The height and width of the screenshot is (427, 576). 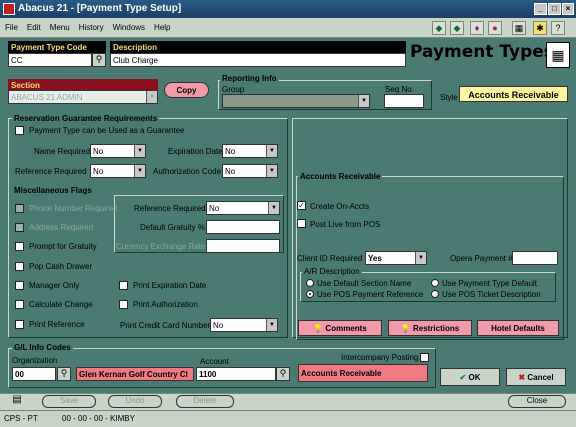 I want to click on restrictions-label: Restrictions, so click(x=436, y=328).